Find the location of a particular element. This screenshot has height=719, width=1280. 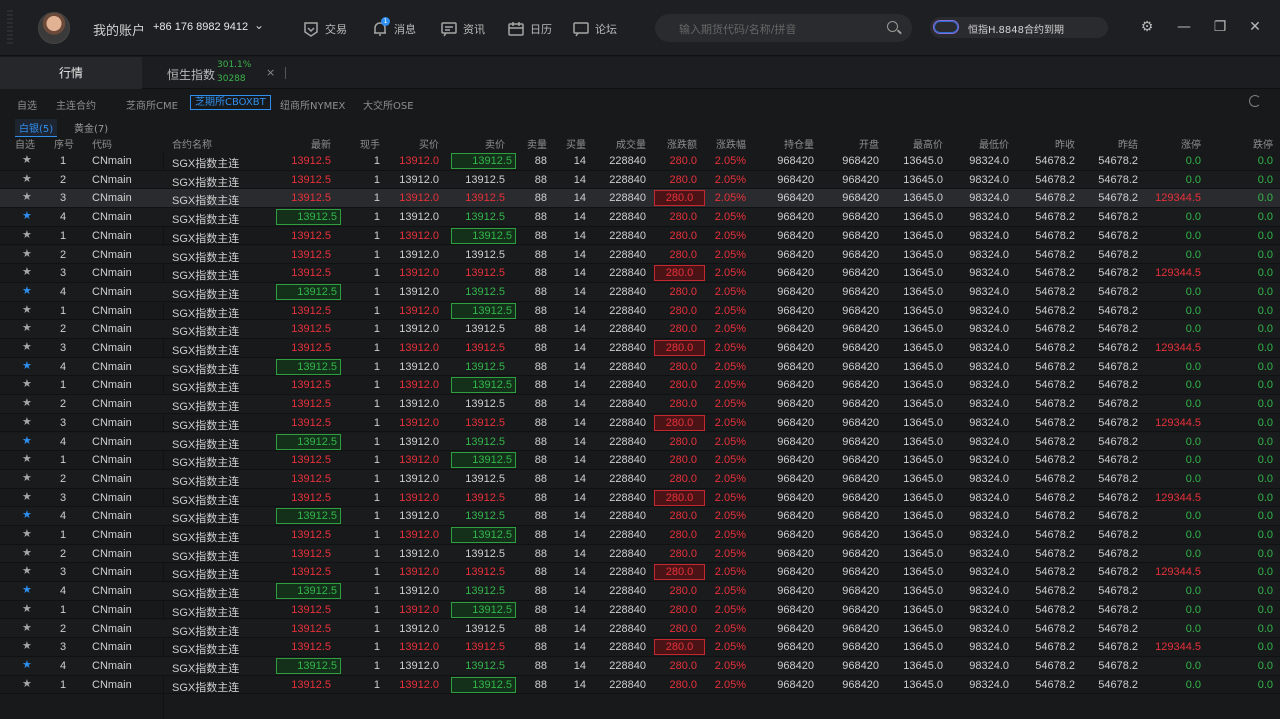

expiry-notice: 恒指H.8848合约到期 is located at coordinates (1019, 27).